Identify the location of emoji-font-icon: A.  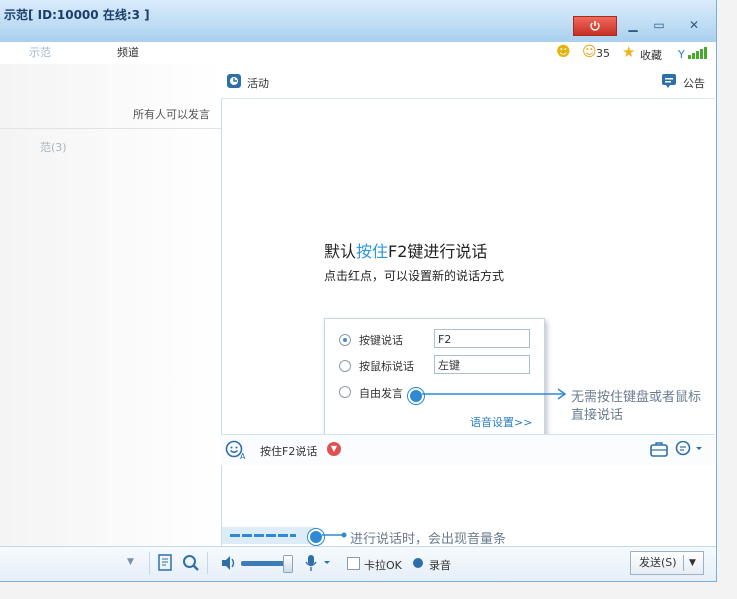
(237, 450).